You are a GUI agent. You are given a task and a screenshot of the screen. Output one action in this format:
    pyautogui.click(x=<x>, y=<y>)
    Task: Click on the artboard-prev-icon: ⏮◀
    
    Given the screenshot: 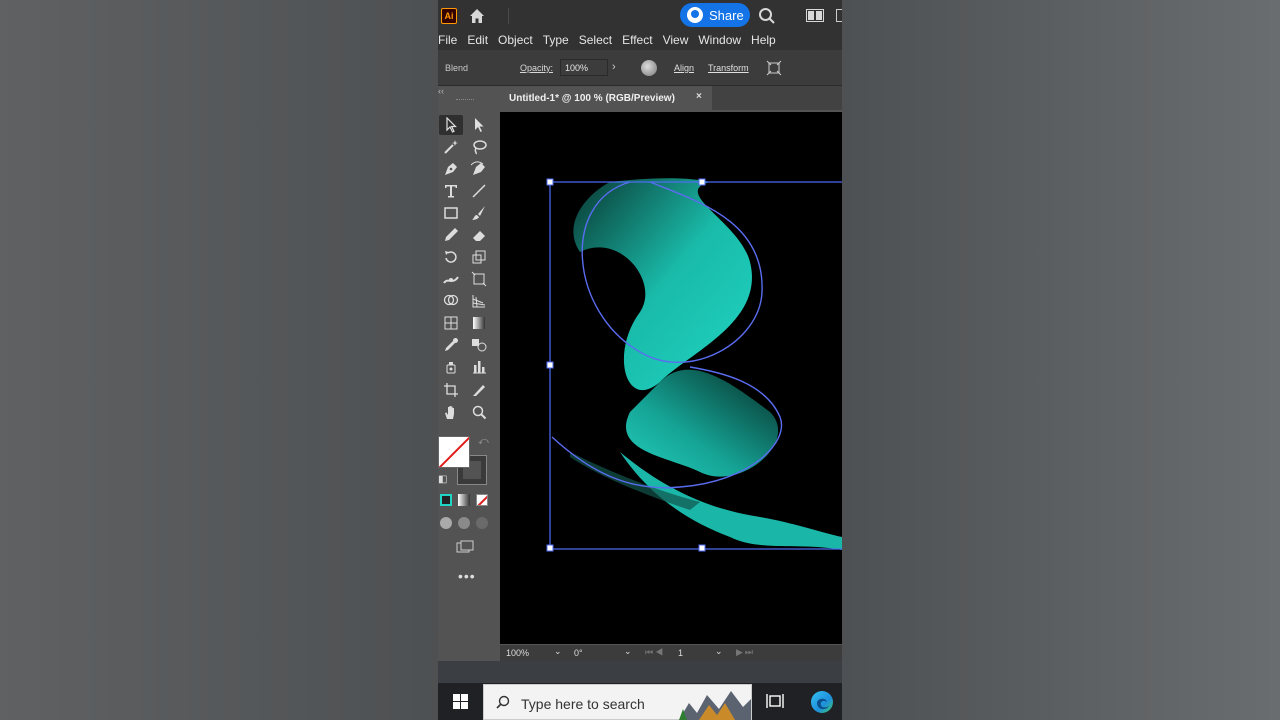 What is the action you would take?
    pyautogui.click(x=655, y=652)
    